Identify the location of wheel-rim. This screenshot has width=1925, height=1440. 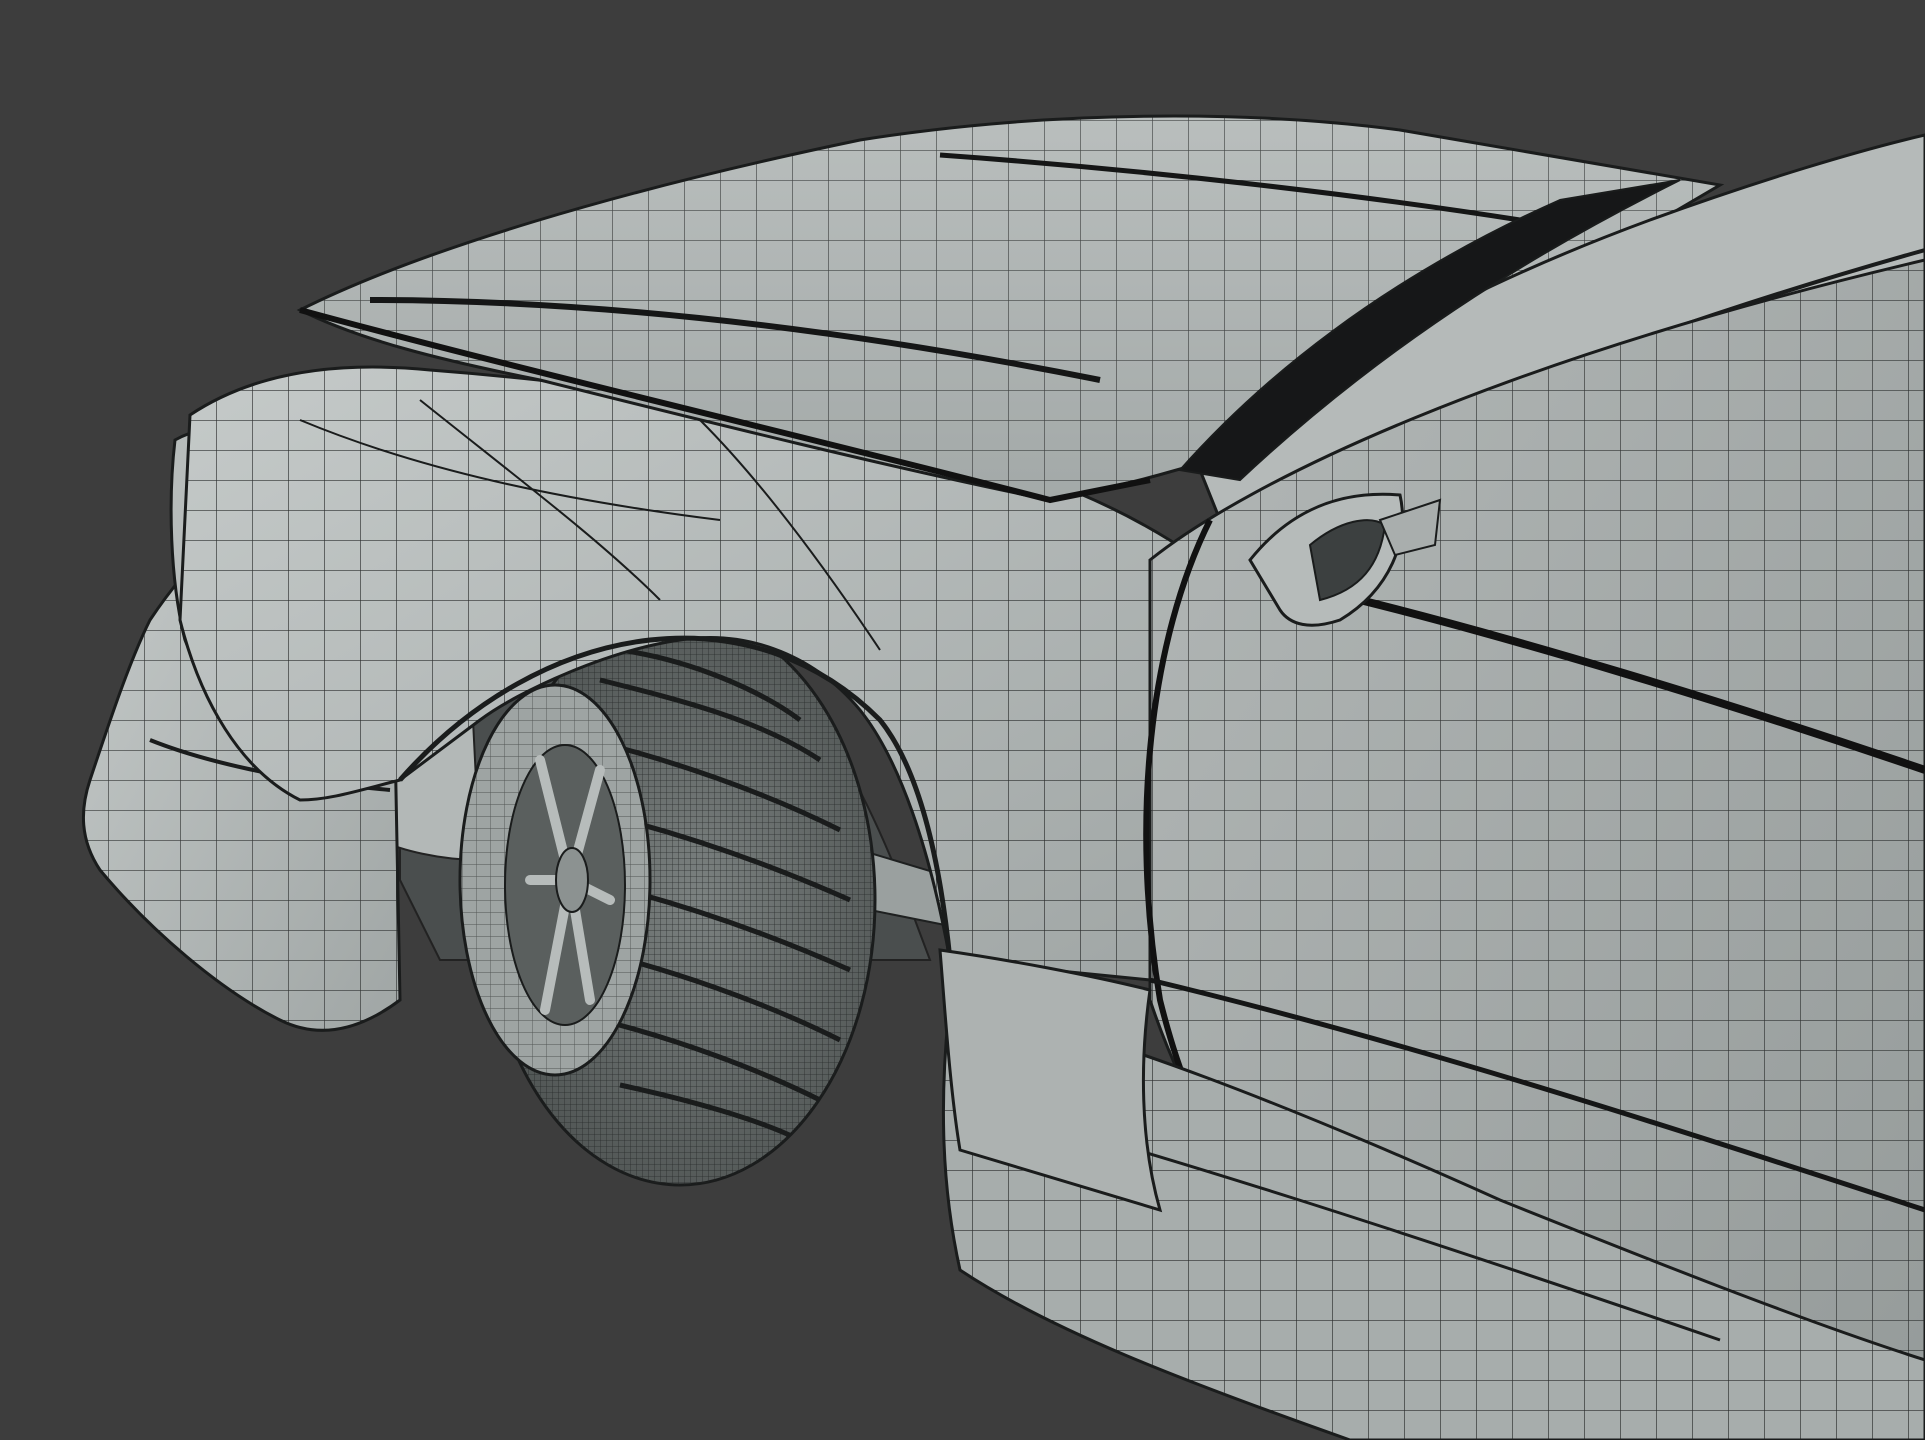
(555, 880).